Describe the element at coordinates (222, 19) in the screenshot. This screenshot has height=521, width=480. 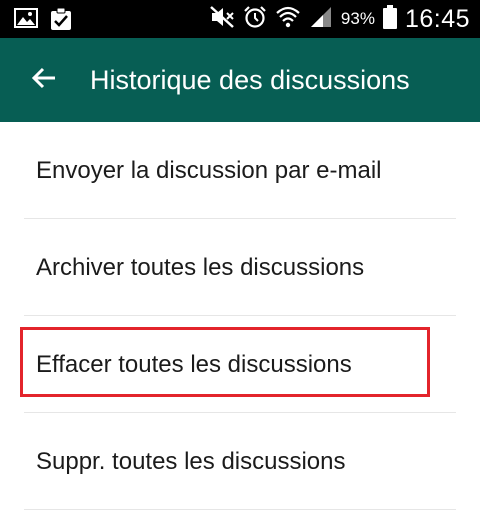
I see `mute-icon` at that location.